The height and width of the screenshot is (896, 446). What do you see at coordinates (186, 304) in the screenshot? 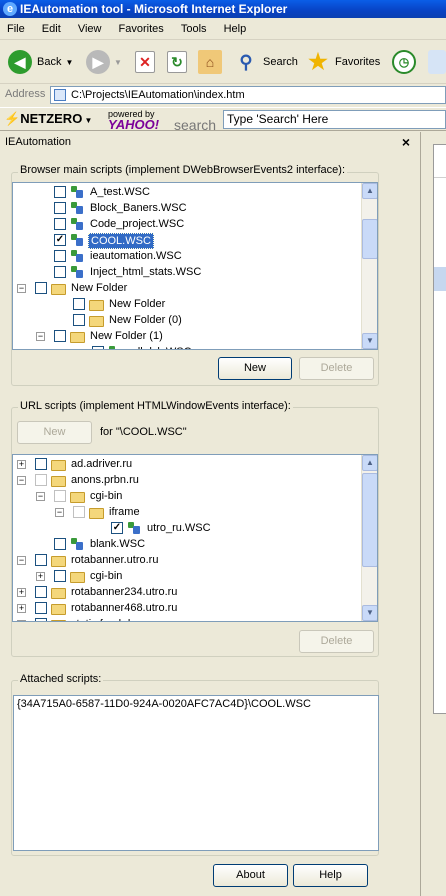
I see `main_scripts-tree-row: New Folder` at bounding box center [186, 304].